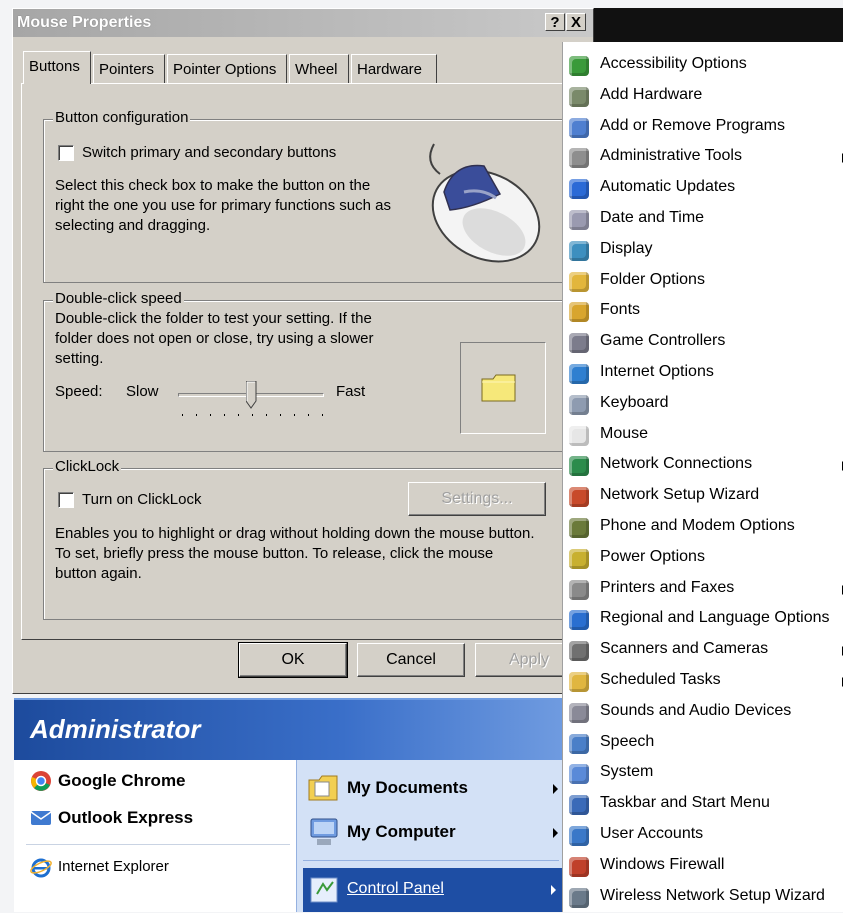 Image resolution: width=843 pixels, height=913 pixels. I want to click on fast-label: Fast, so click(351, 391).